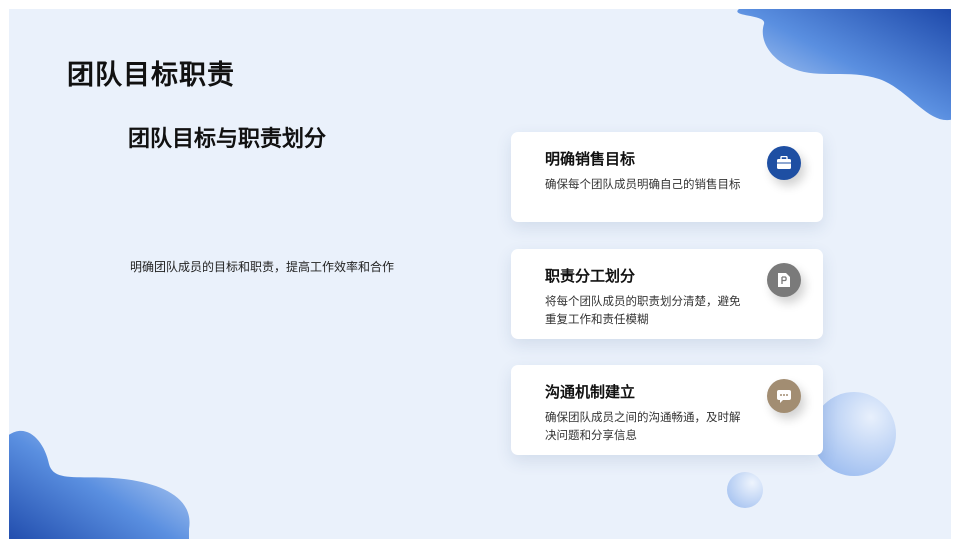 The width and height of the screenshot is (960, 548). I want to click on card-title: 沟通机制建立, so click(590, 392).